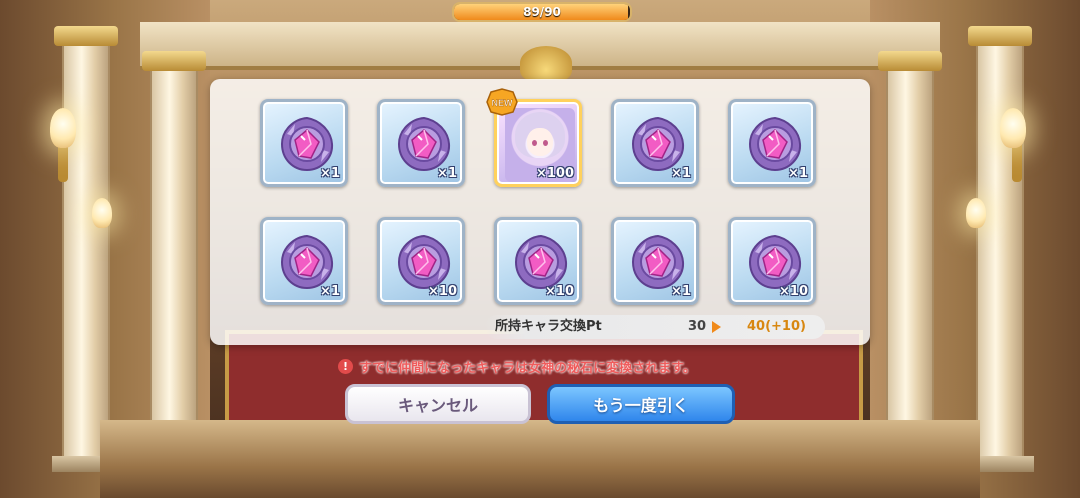  What do you see at coordinates (102, 213) in the screenshot?
I see `wall-lamp-left-small` at bounding box center [102, 213].